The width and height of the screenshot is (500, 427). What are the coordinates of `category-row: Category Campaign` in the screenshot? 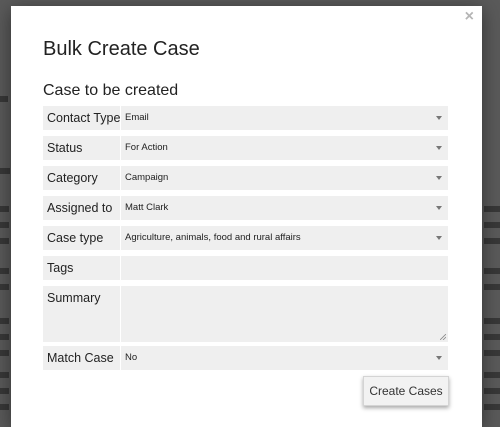 It's located at (245, 178).